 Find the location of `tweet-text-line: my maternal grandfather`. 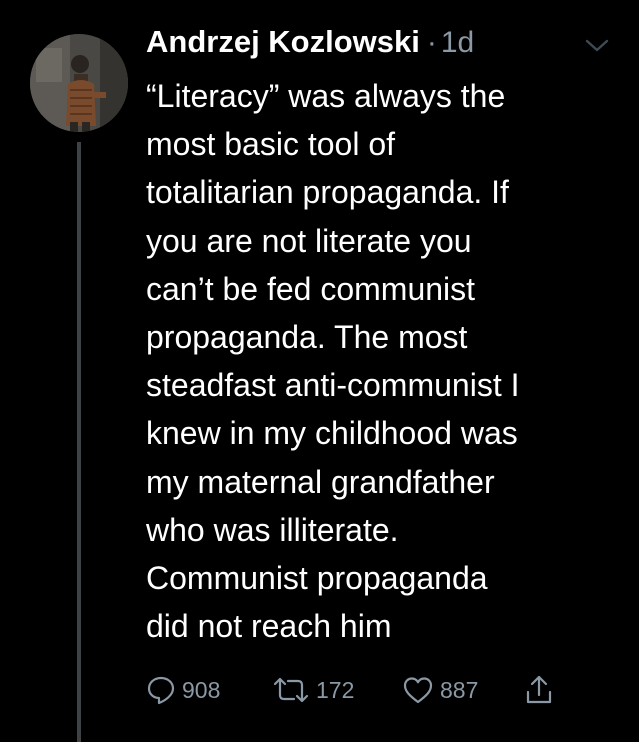

tweet-text-line: my maternal grandfather is located at coordinates (320, 481).